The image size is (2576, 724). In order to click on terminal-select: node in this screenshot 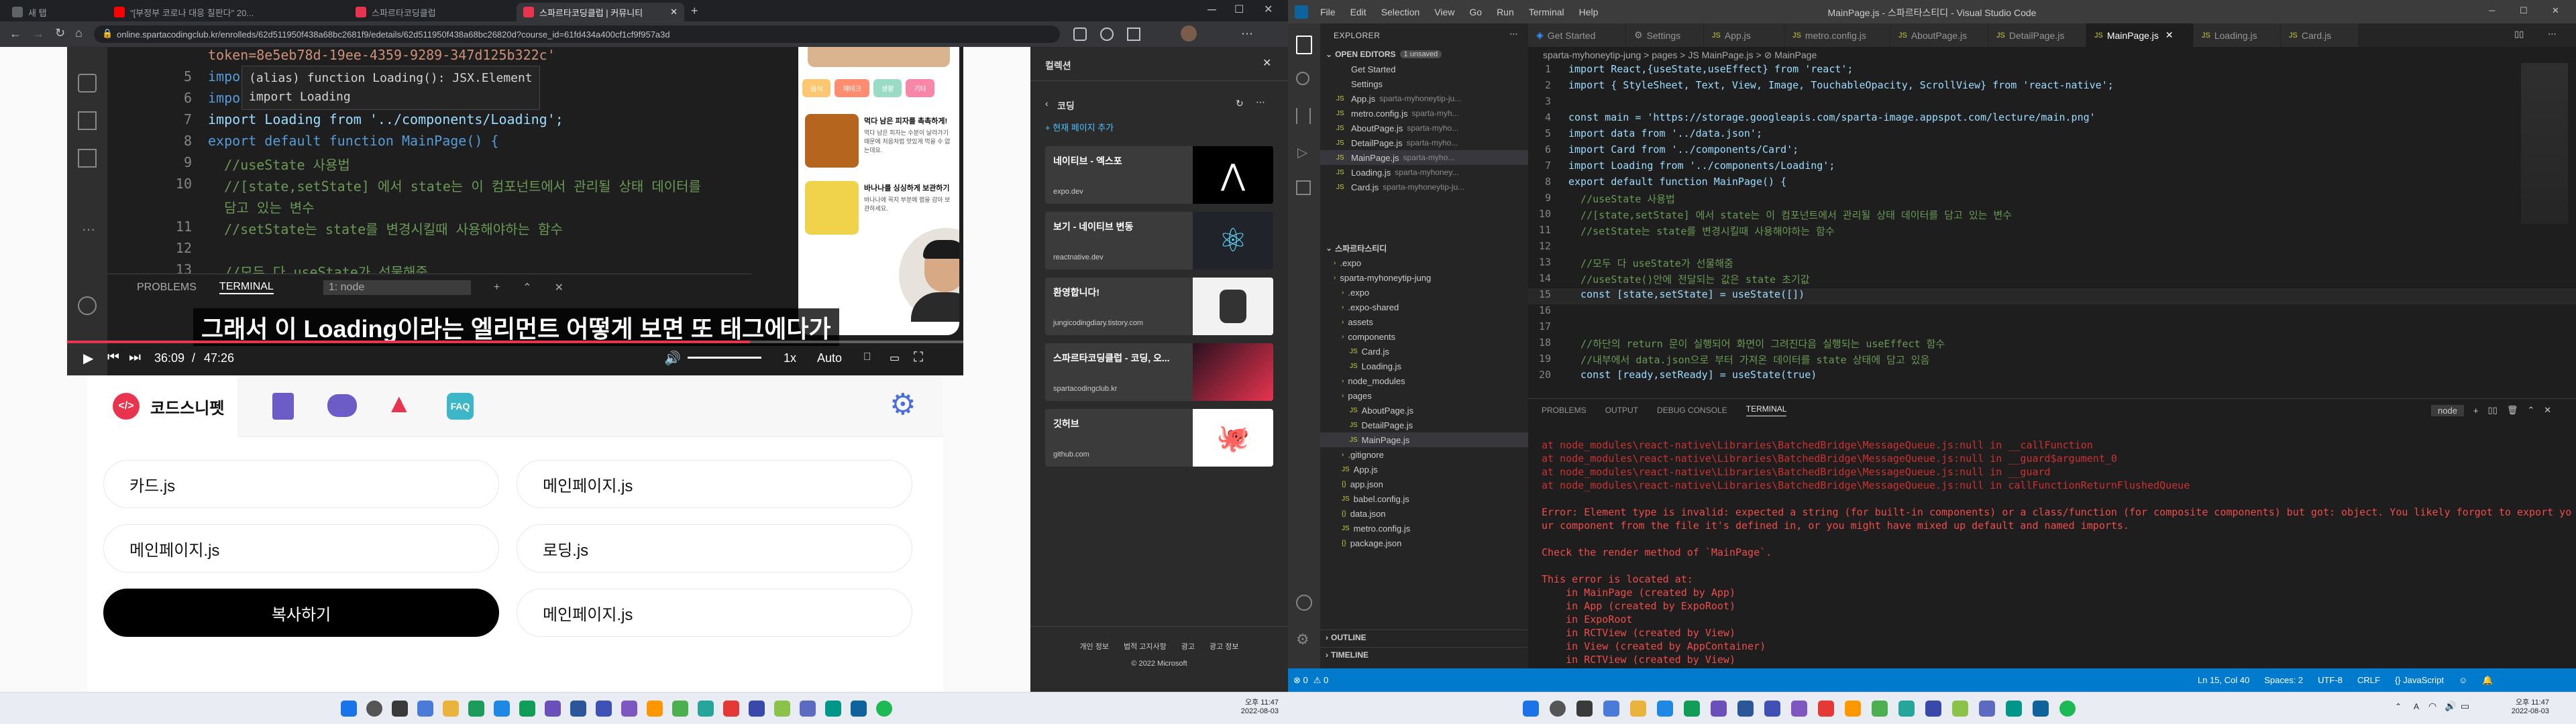, I will do `click(2447, 410)`.